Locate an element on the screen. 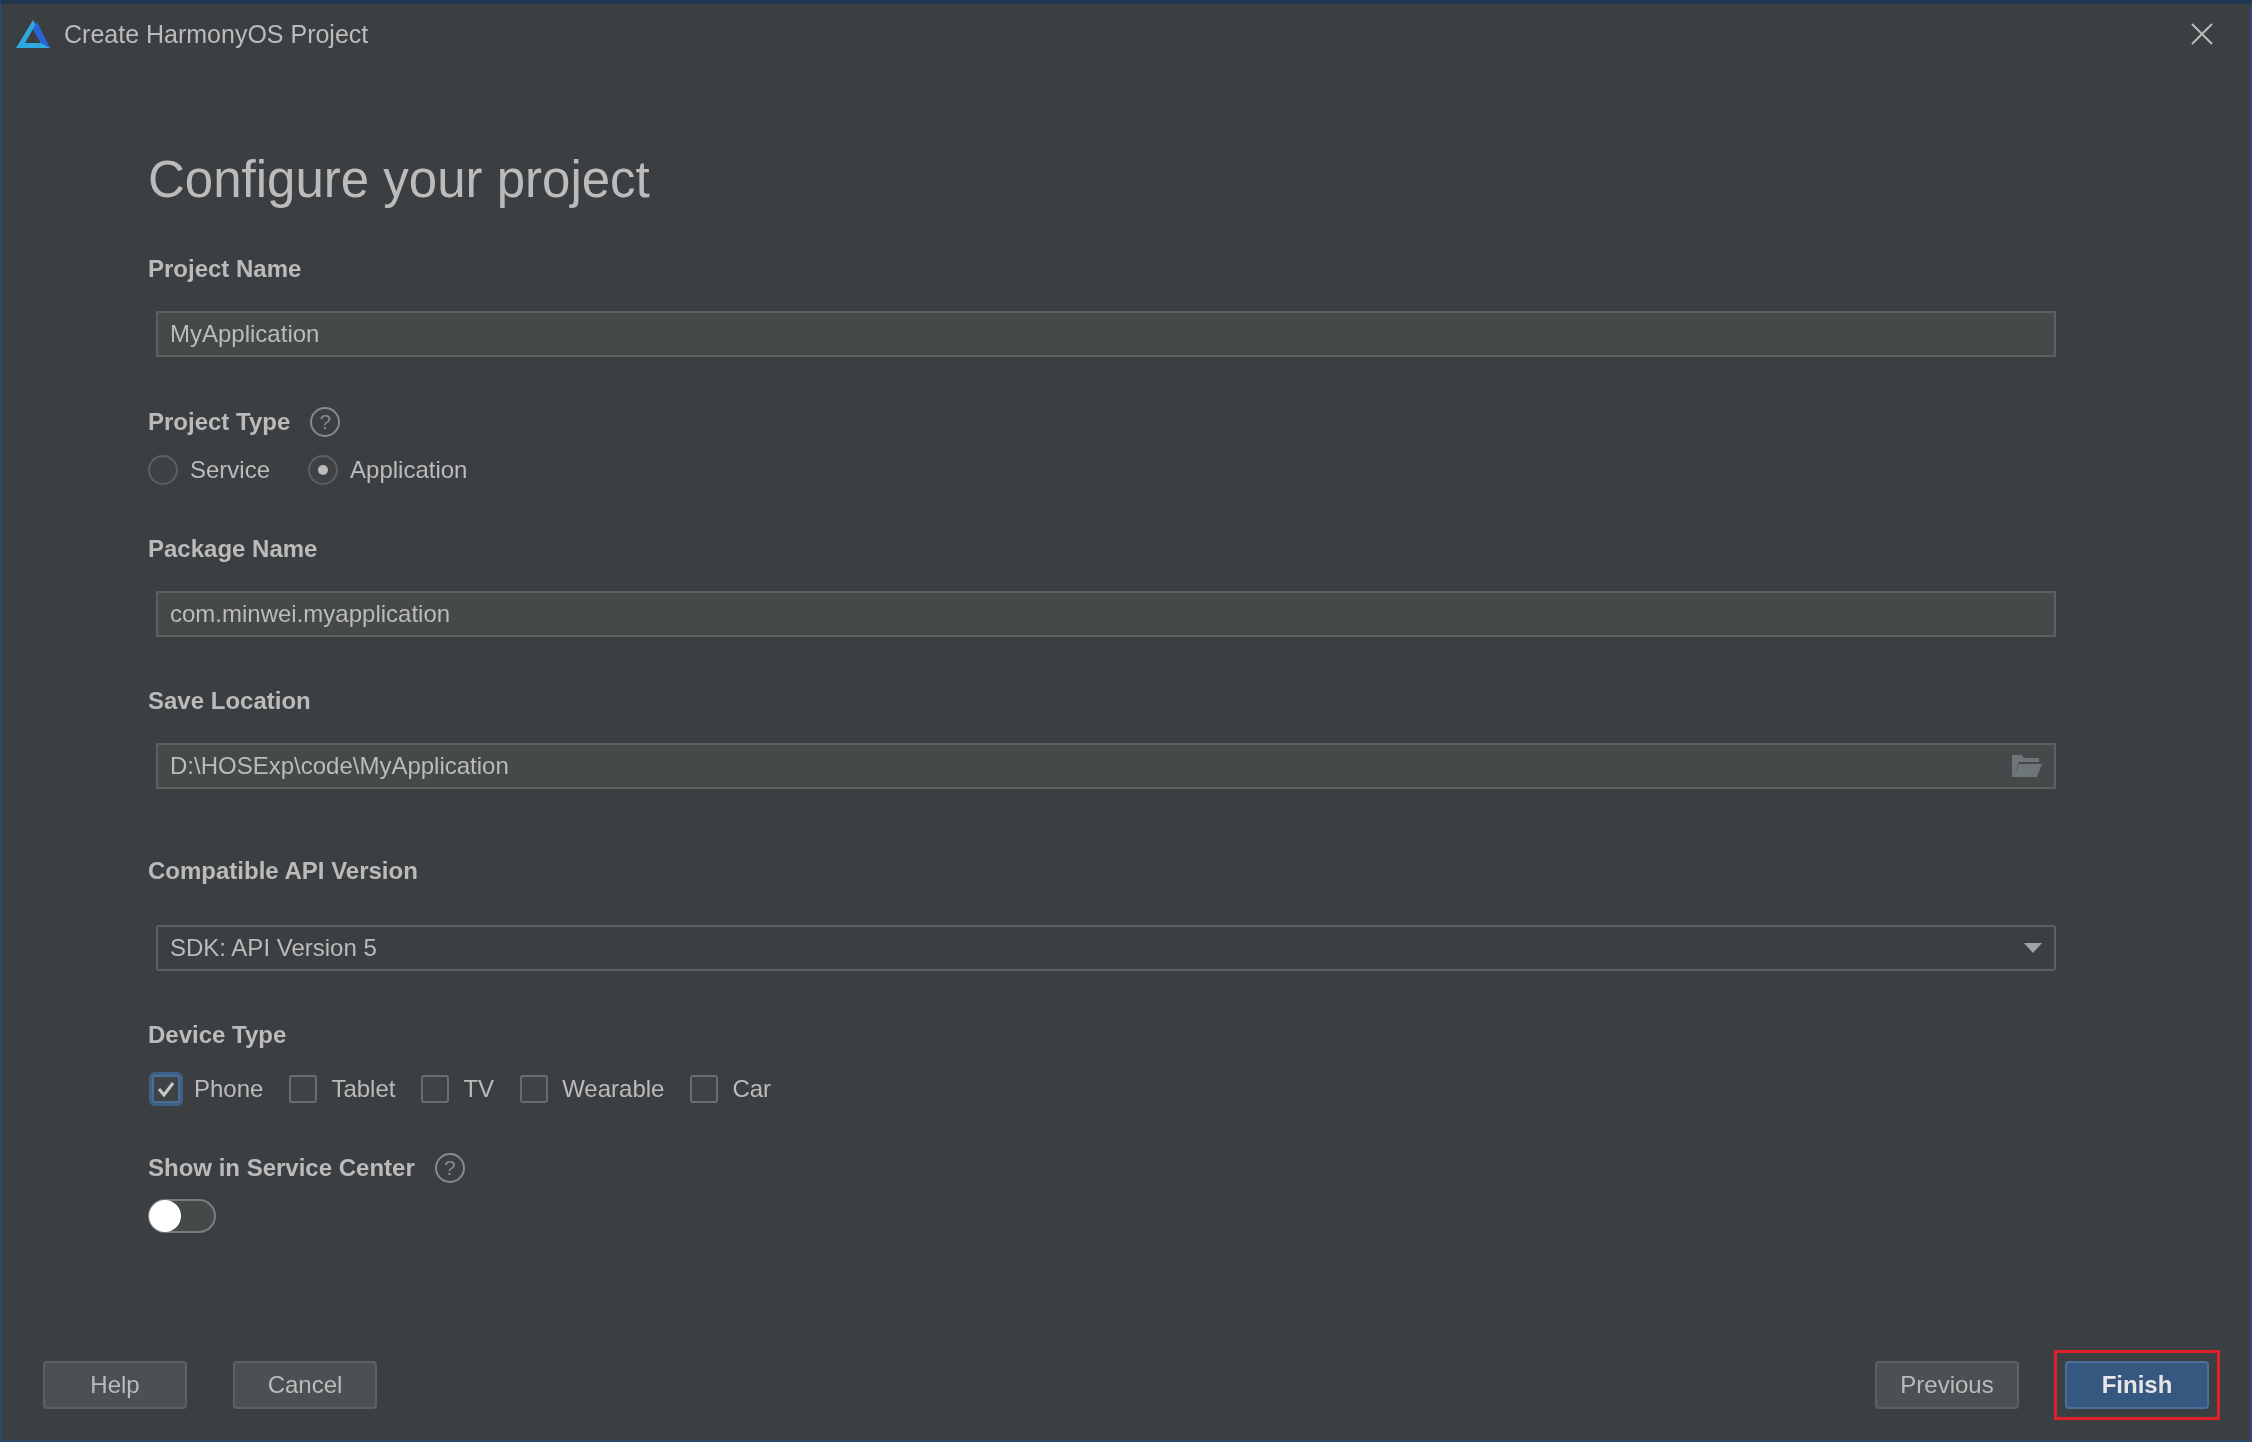  dialog-button: Help is located at coordinates (115, 1385).